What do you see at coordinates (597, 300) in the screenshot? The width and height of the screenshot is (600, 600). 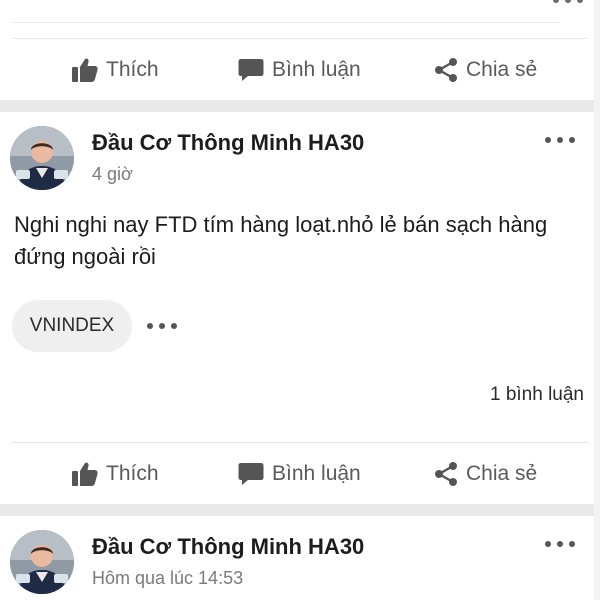 I see `scrollbar` at bounding box center [597, 300].